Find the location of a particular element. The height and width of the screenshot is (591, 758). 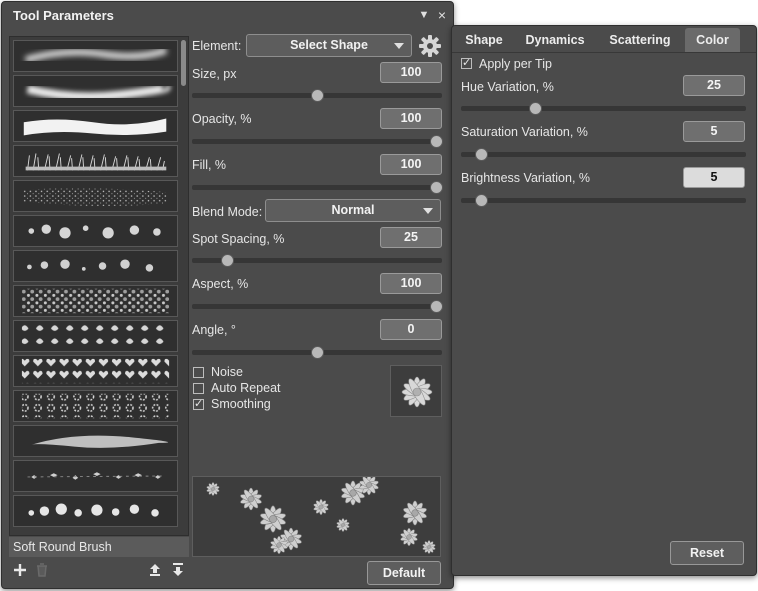

default-button: Default is located at coordinates (404, 573).